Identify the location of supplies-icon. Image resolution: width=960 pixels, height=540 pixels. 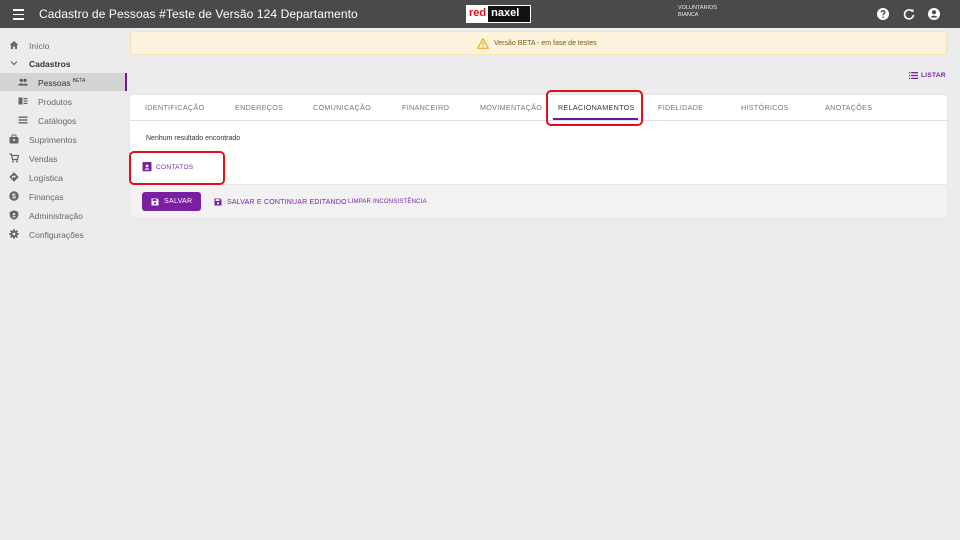
(14, 139).